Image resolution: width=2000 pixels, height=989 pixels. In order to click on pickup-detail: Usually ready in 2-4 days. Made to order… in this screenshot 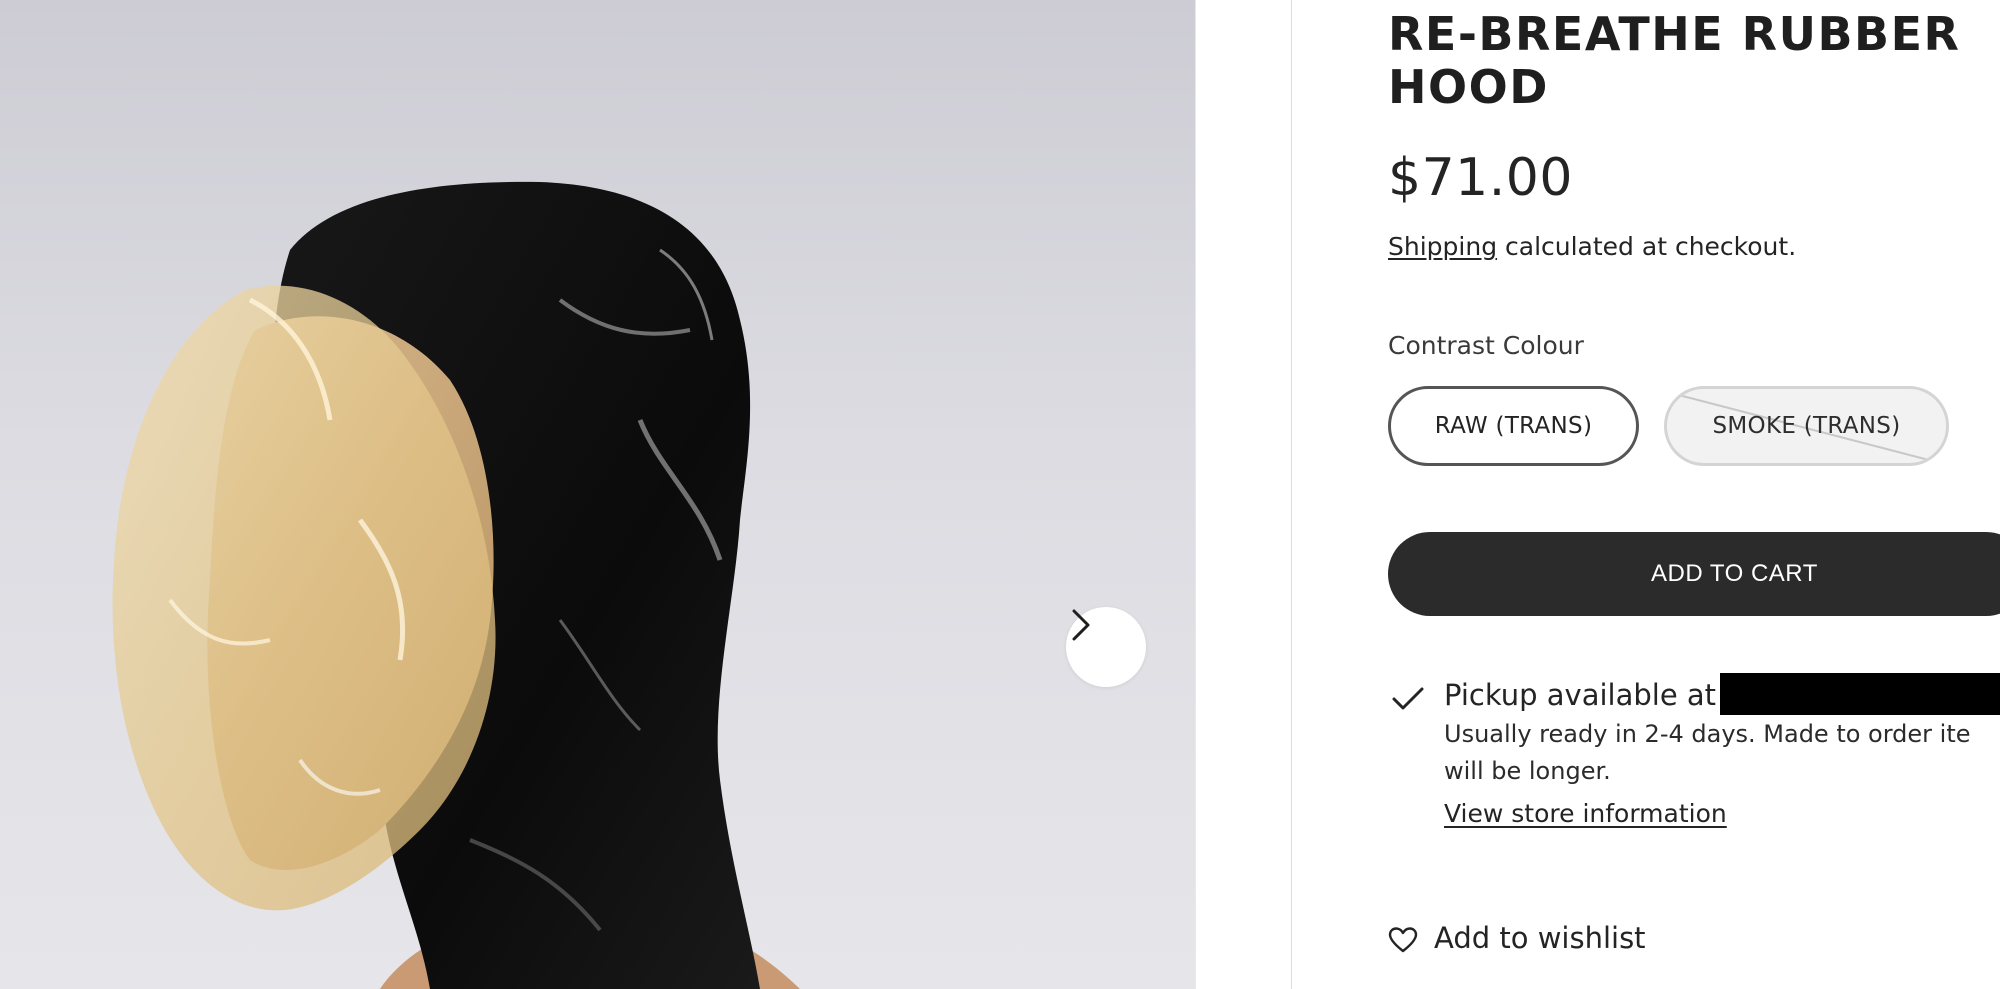, I will do `click(1722, 753)`.